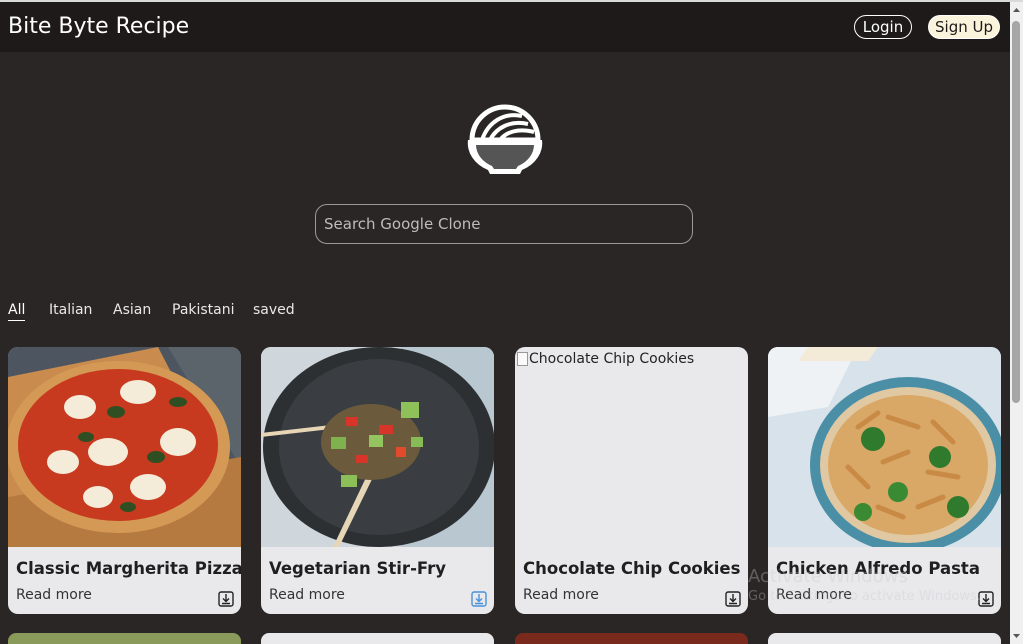  What do you see at coordinates (604, 359) in the screenshot?
I see `image-alt-text: Chocolate Chip Cookies` at bounding box center [604, 359].